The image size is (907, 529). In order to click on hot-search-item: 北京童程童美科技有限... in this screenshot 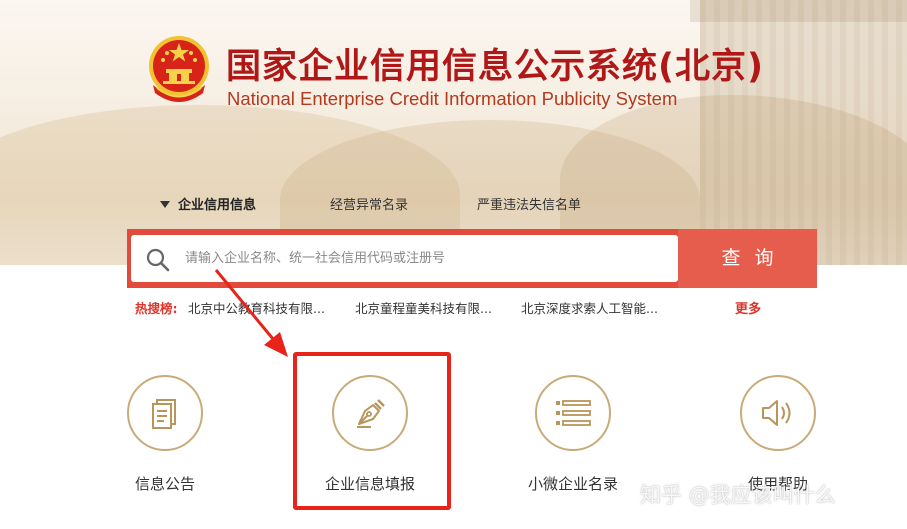, I will do `click(423, 307)`.